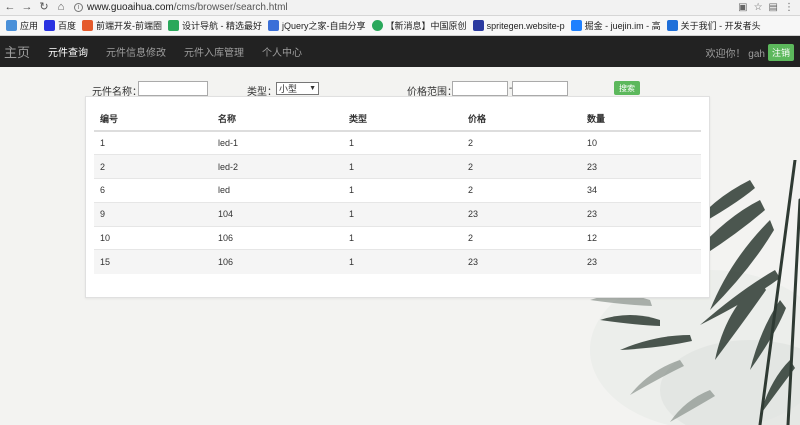 This screenshot has width=800, height=425. I want to click on home-icon: ⌂, so click(61, 8).